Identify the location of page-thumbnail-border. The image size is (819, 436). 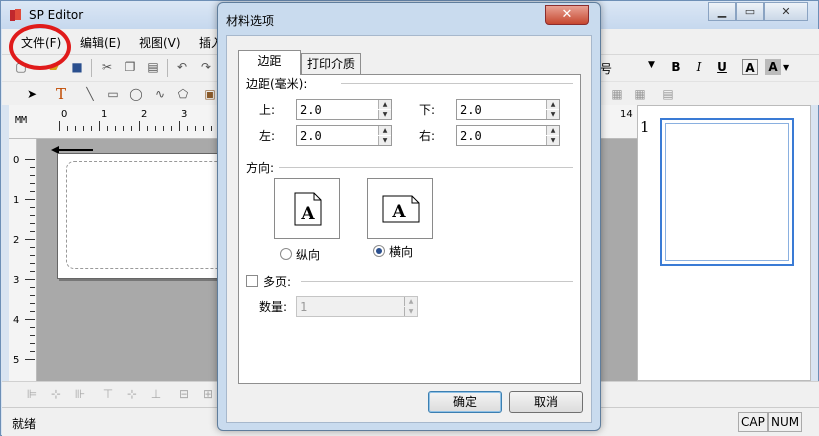
(727, 192).